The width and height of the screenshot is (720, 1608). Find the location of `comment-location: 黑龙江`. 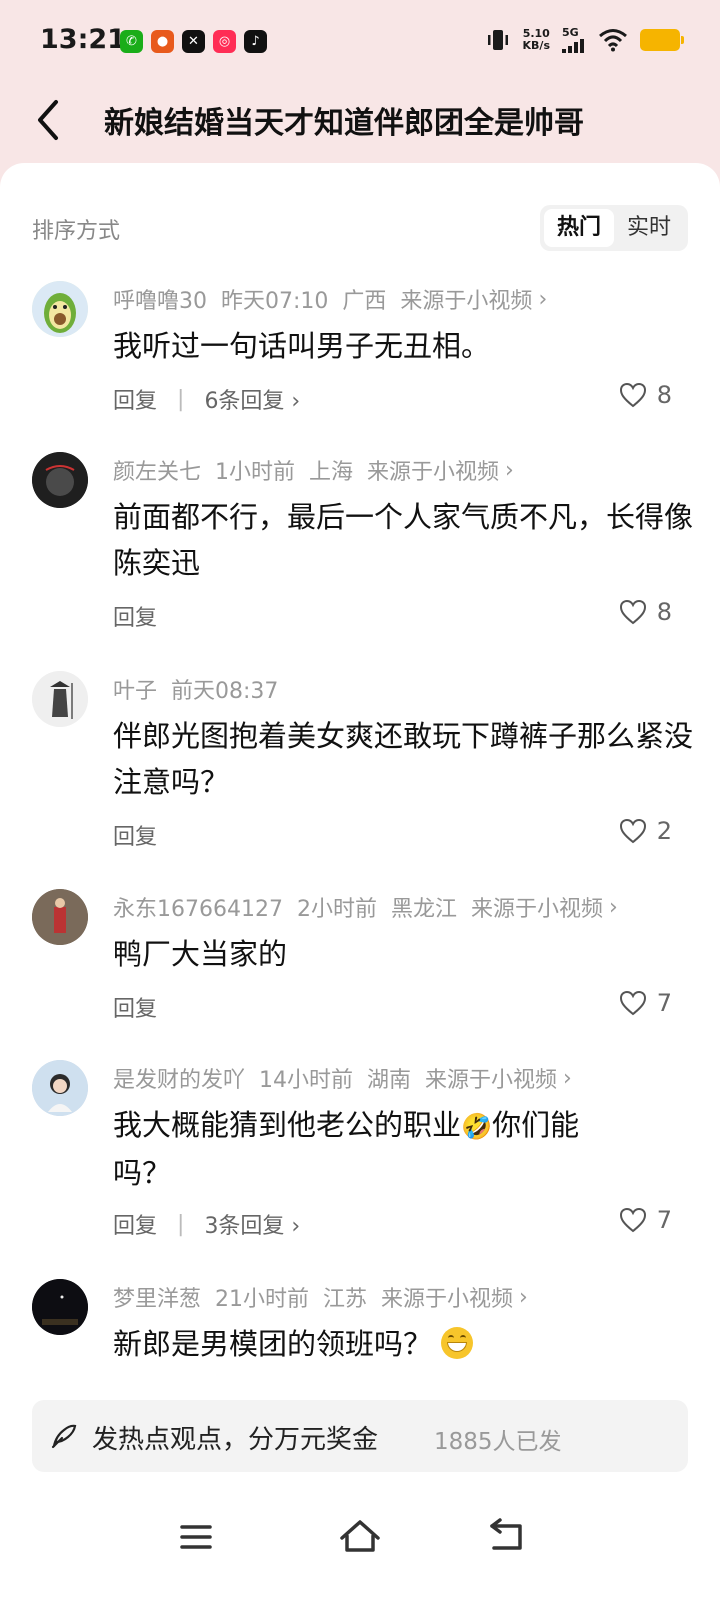

comment-location: 黑龙江 is located at coordinates (423, 909).